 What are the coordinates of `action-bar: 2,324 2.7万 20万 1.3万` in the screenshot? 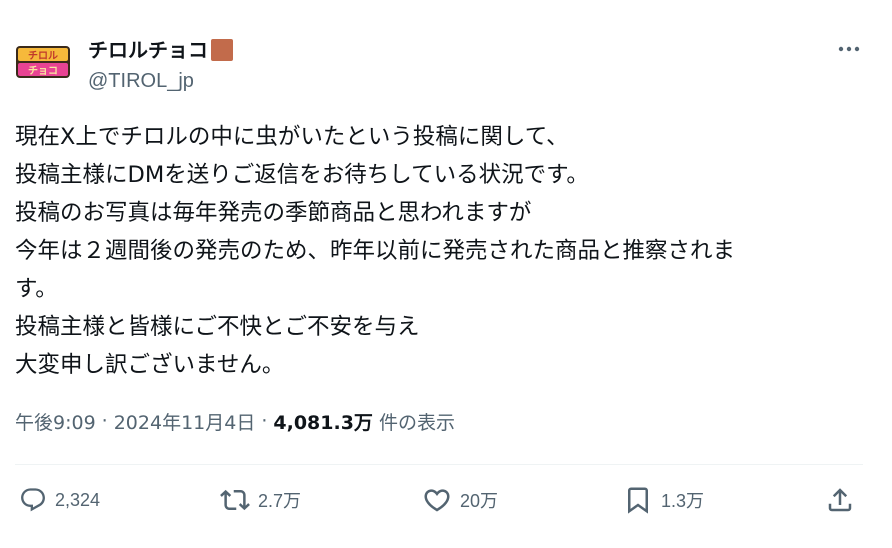 It's located at (439, 500).